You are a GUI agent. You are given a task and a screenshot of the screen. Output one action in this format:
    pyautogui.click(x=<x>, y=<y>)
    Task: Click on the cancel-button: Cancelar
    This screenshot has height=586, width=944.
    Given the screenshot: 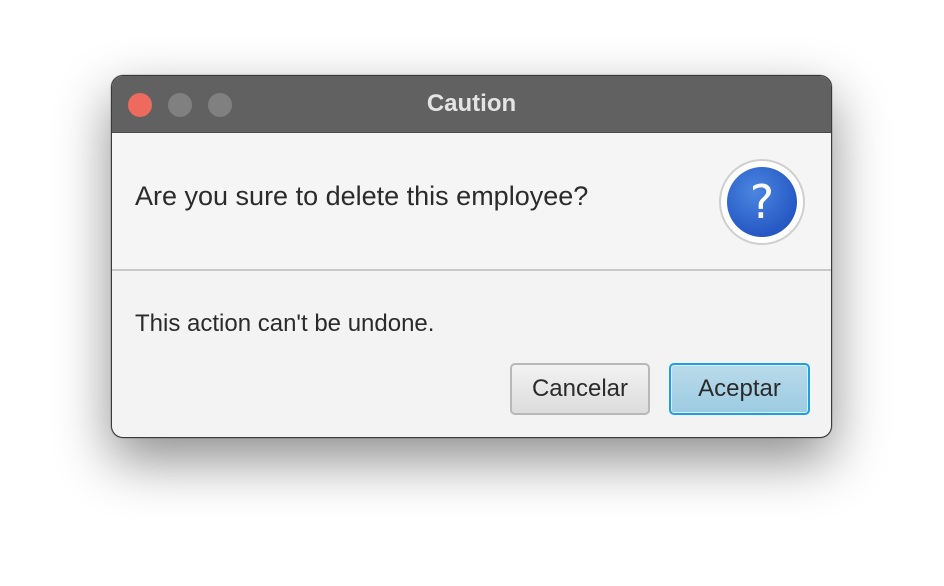 What is the action you would take?
    pyautogui.click(x=580, y=389)
    